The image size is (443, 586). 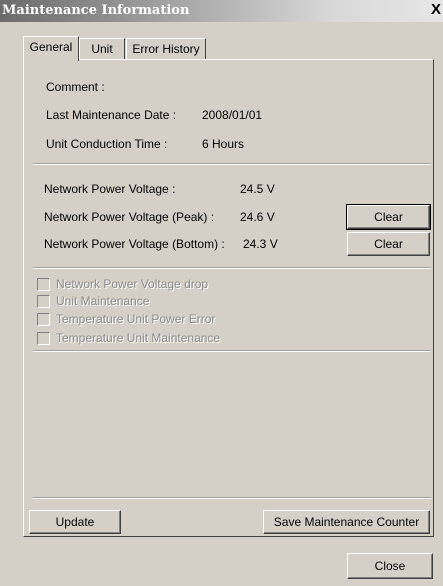 I want to click on save-maintenance-counter-label: Save Maintenance Counter, so click(x=346, y=522).